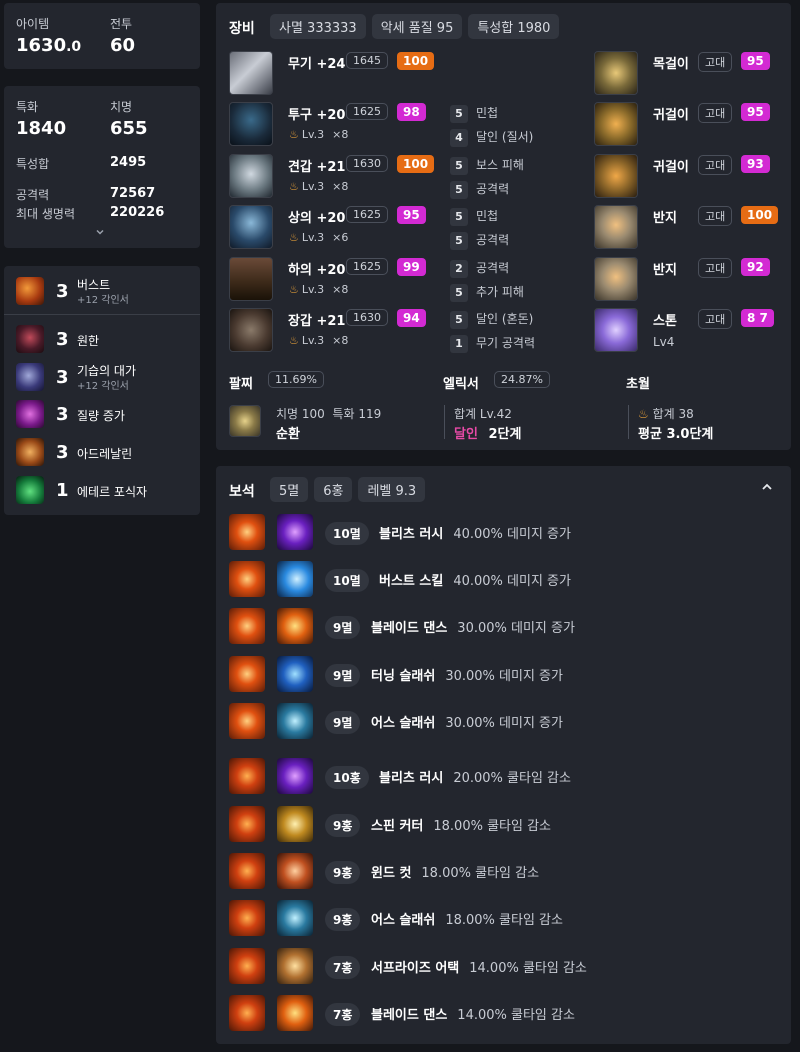  I want to click on elixir-total: 합계 Lv.42, so click(483, 414).